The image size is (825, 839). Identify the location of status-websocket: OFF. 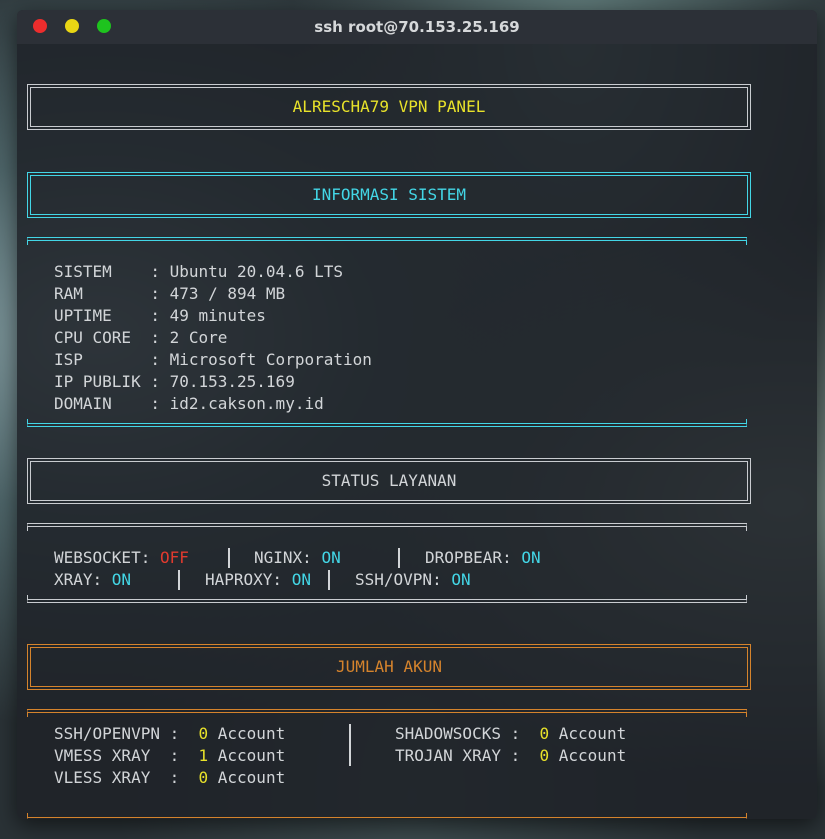
(174, 557).